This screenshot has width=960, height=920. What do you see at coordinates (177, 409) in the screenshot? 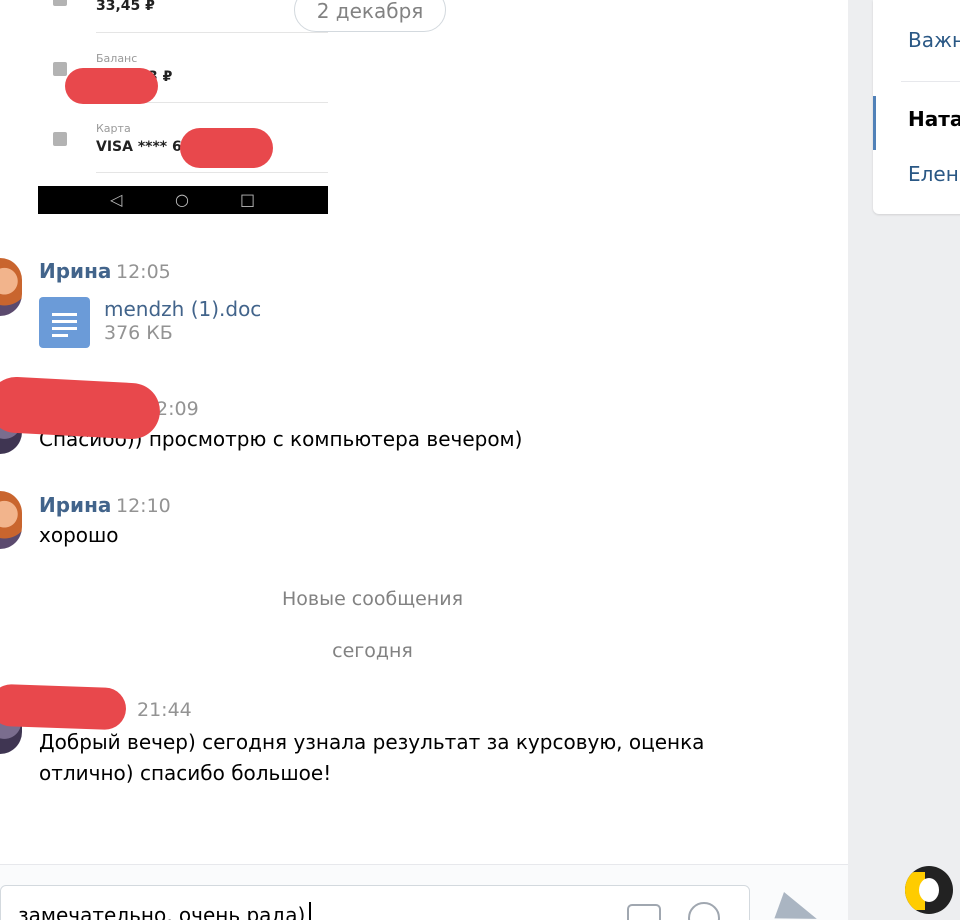
I see `message-time: 2:09` at bounding box center [177, 409].